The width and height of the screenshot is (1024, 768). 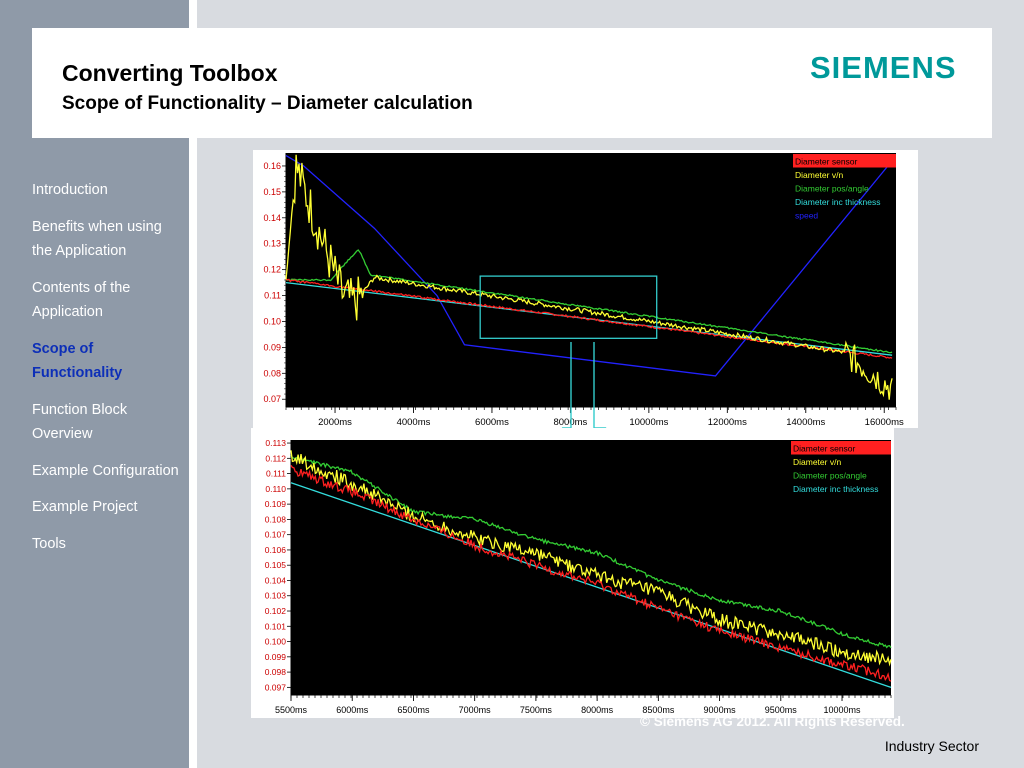 I want to click on y-tick-label: 0.100, so click(x=276, y=642).